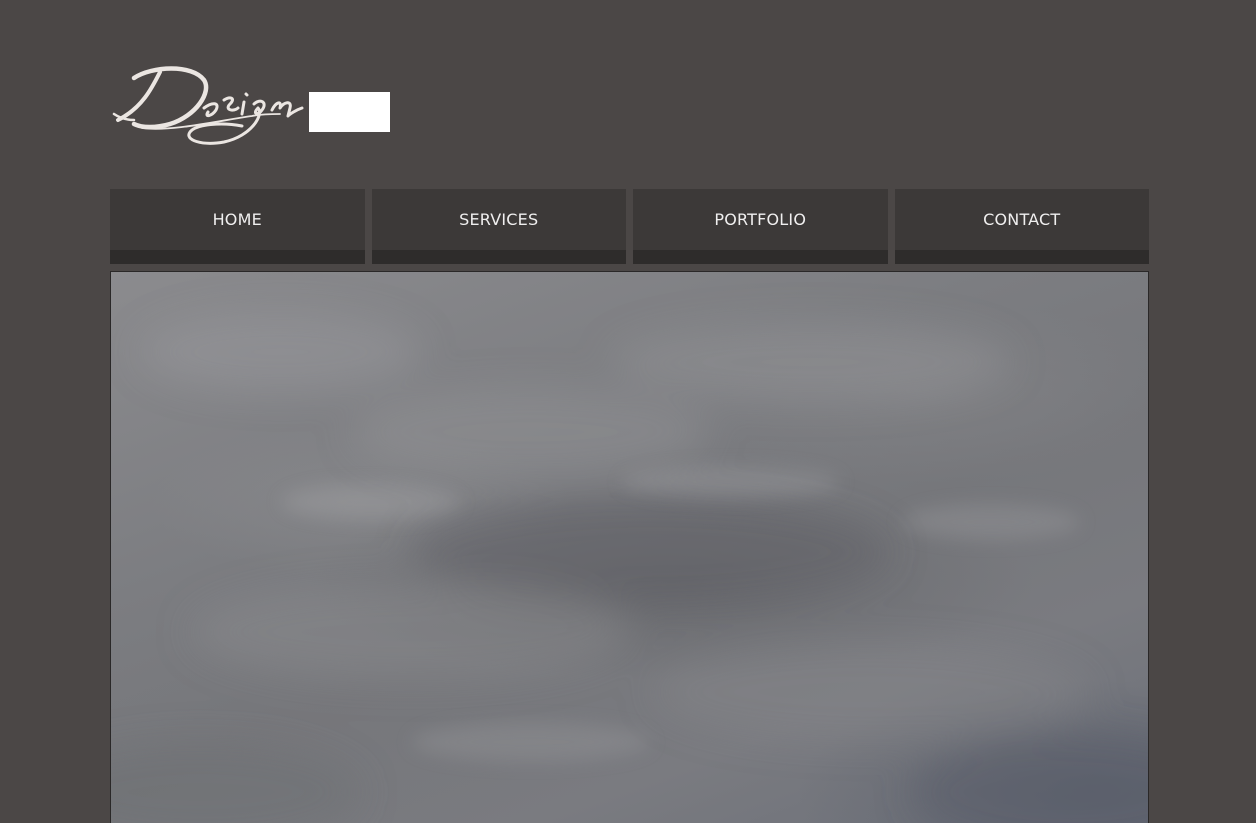  Describe the element at coordinates (349, 112) in the screenshot. I see `logo-tagline-box` at that location.